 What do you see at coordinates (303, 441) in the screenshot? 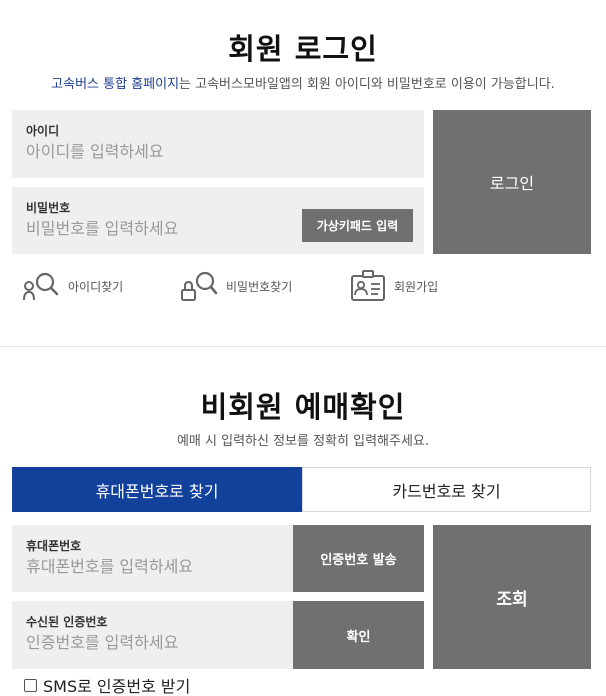
I see `guest-subtitle: 예매 시 입력하신 정보를 정확히 입력해주세요.` at bounding box center [303, 441].